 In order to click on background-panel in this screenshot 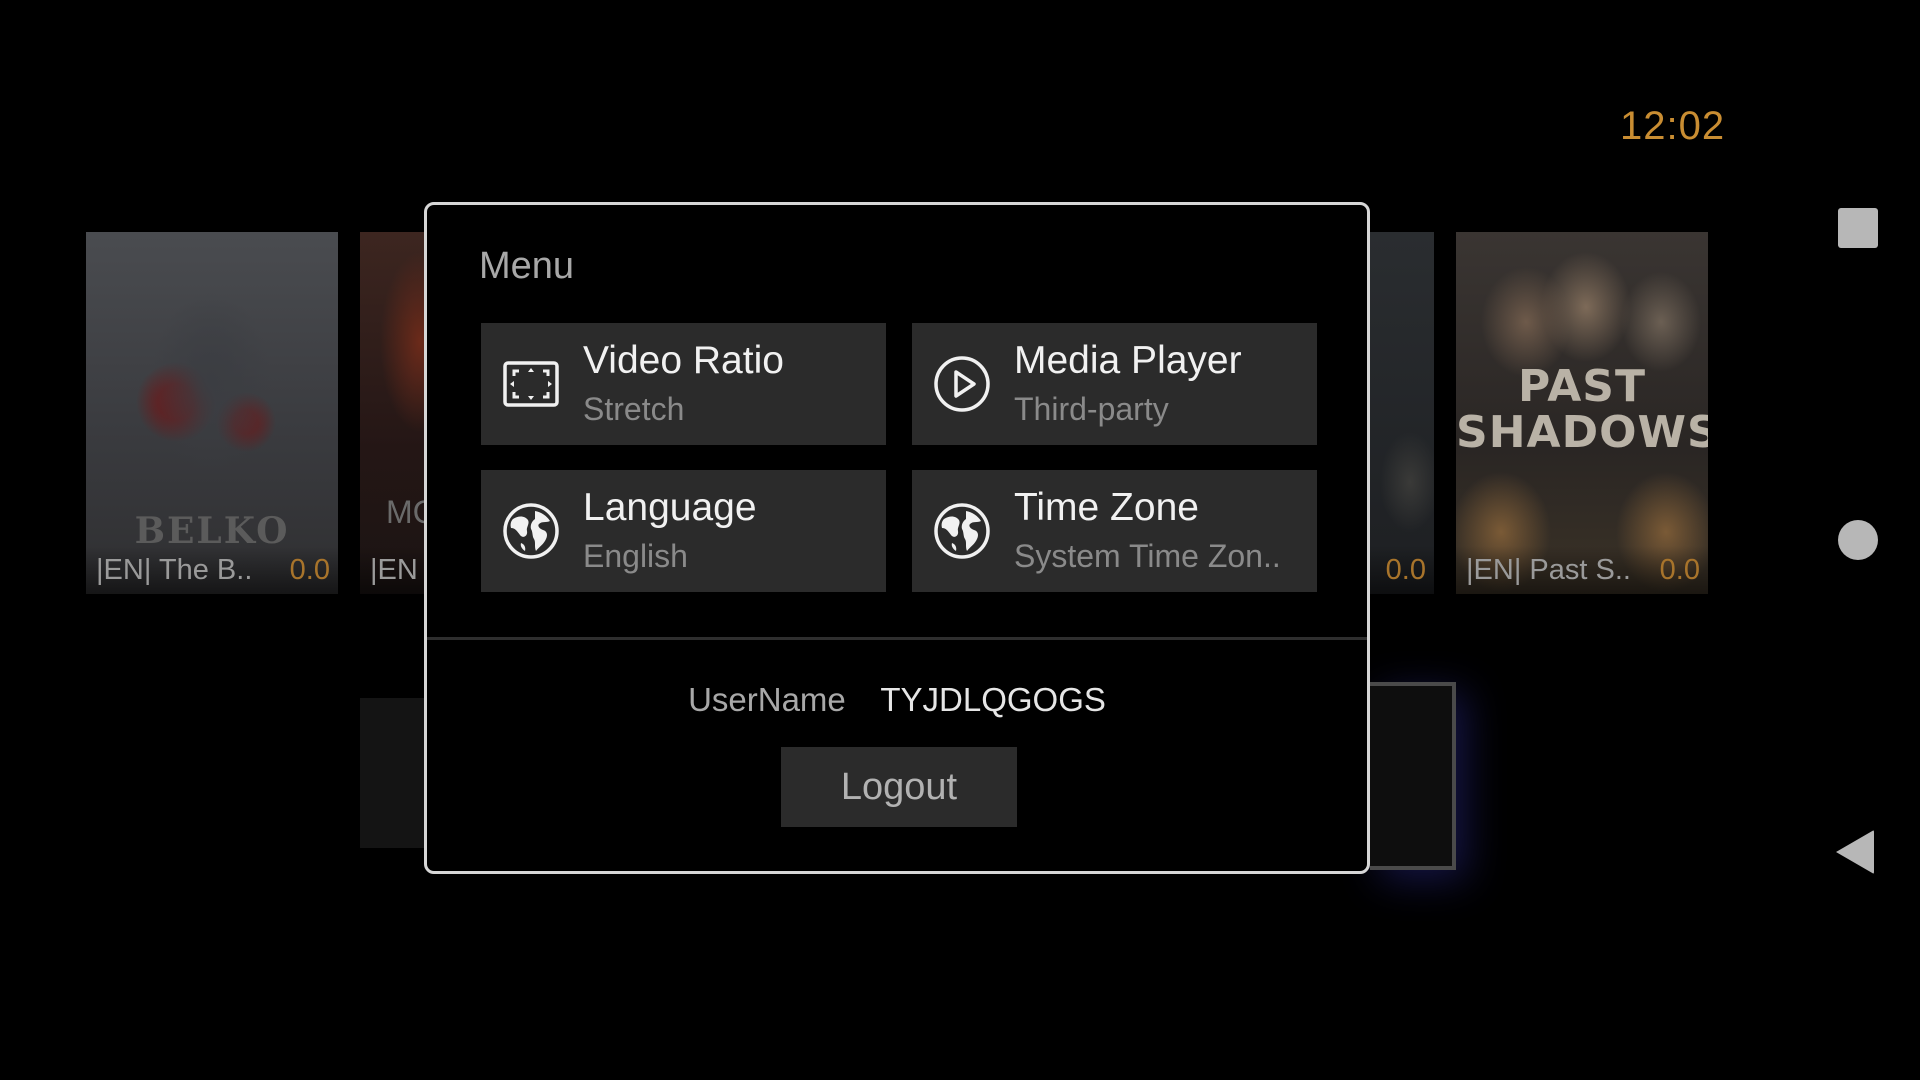, I will do `click(395, 773)`.